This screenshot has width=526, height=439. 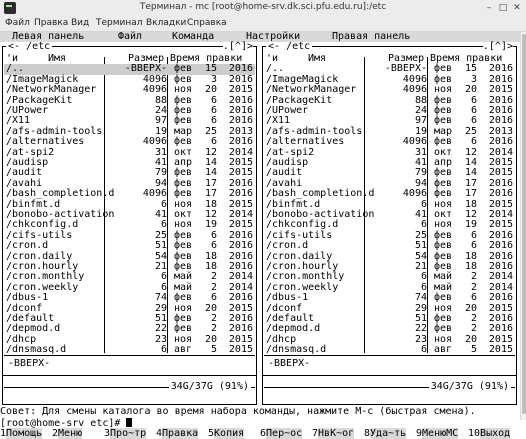 I want to click on left-panel-disk: 34G/37G (91%), so click(x=209, y=387).